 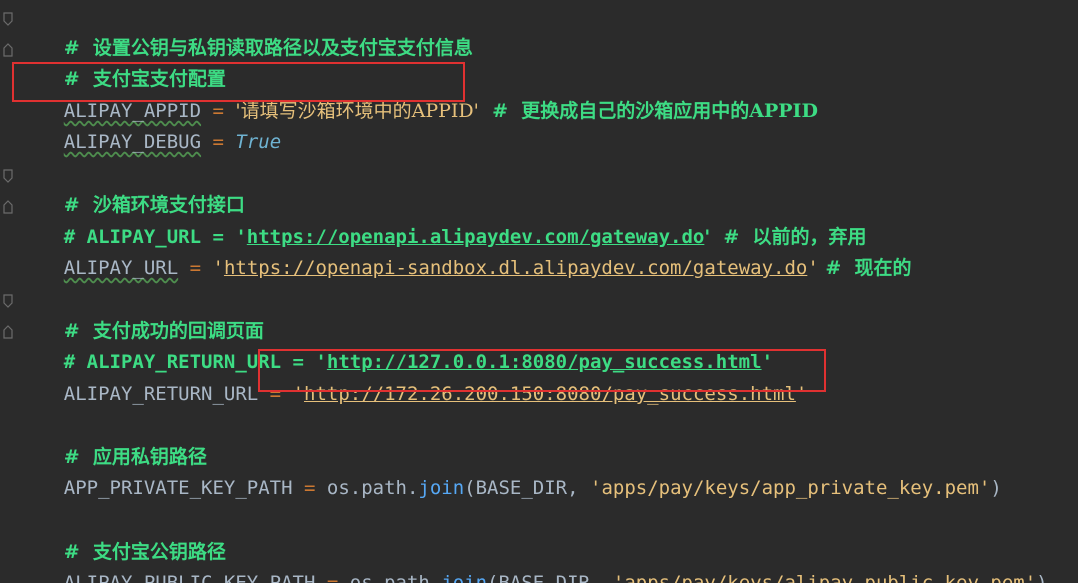 What do you see at coordinates (141, 314) in the screenshot?
I see `code-line: # 支付成功的回调页面` at bounding box center [141, 314].